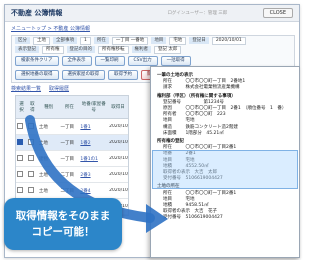 This screenshot has height=260, width=320. Describe the element at coordinates (65, 40) in the screenshot. I see `filter-label: 全部事項` at that location.